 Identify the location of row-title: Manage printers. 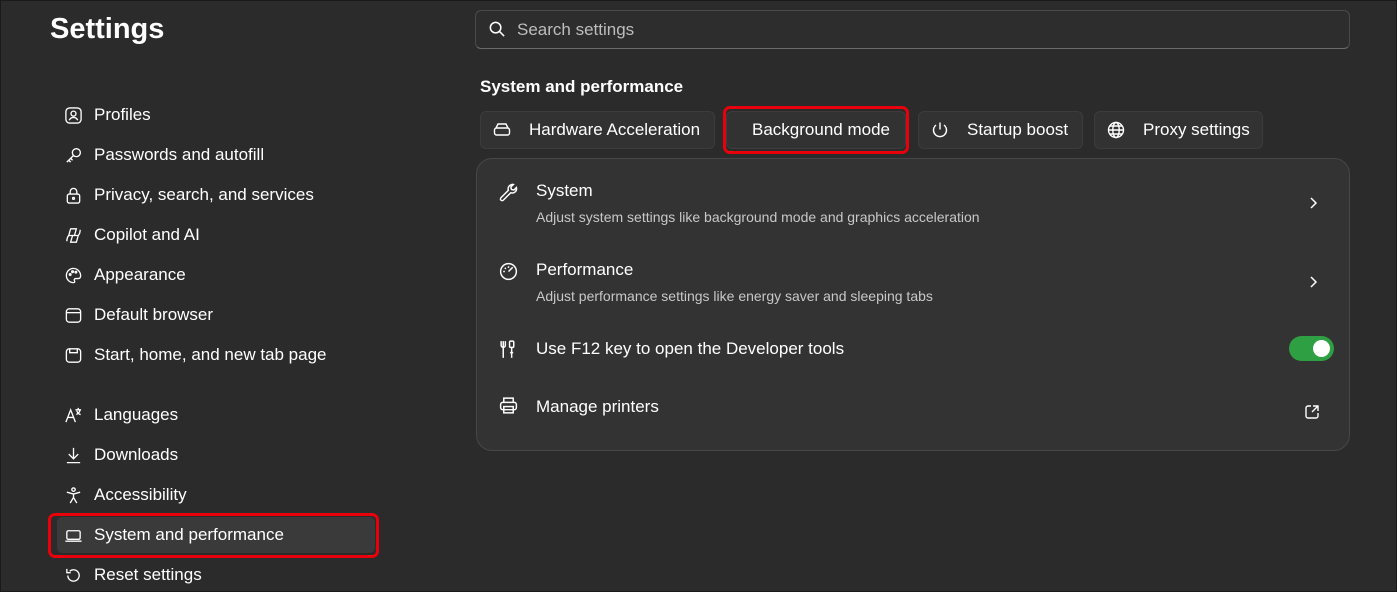
(597, 406).